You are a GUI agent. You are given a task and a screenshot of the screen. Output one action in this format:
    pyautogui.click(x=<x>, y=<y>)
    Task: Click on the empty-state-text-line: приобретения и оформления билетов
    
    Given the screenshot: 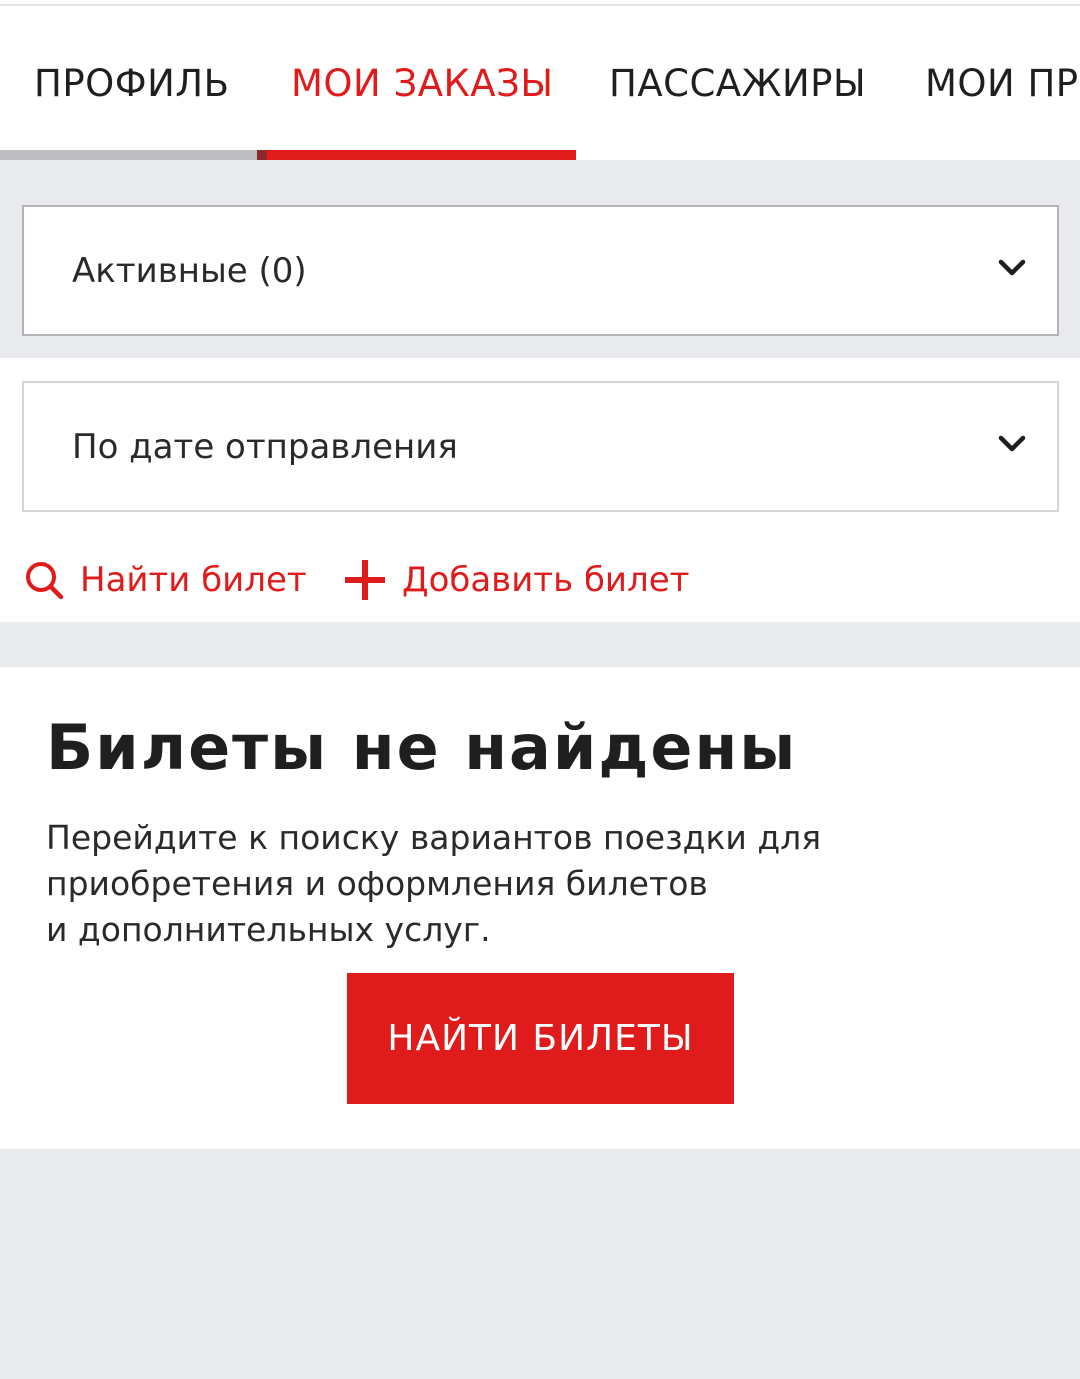 What is the action you would take?
    pyautogui.click(x=377, y=883)
    